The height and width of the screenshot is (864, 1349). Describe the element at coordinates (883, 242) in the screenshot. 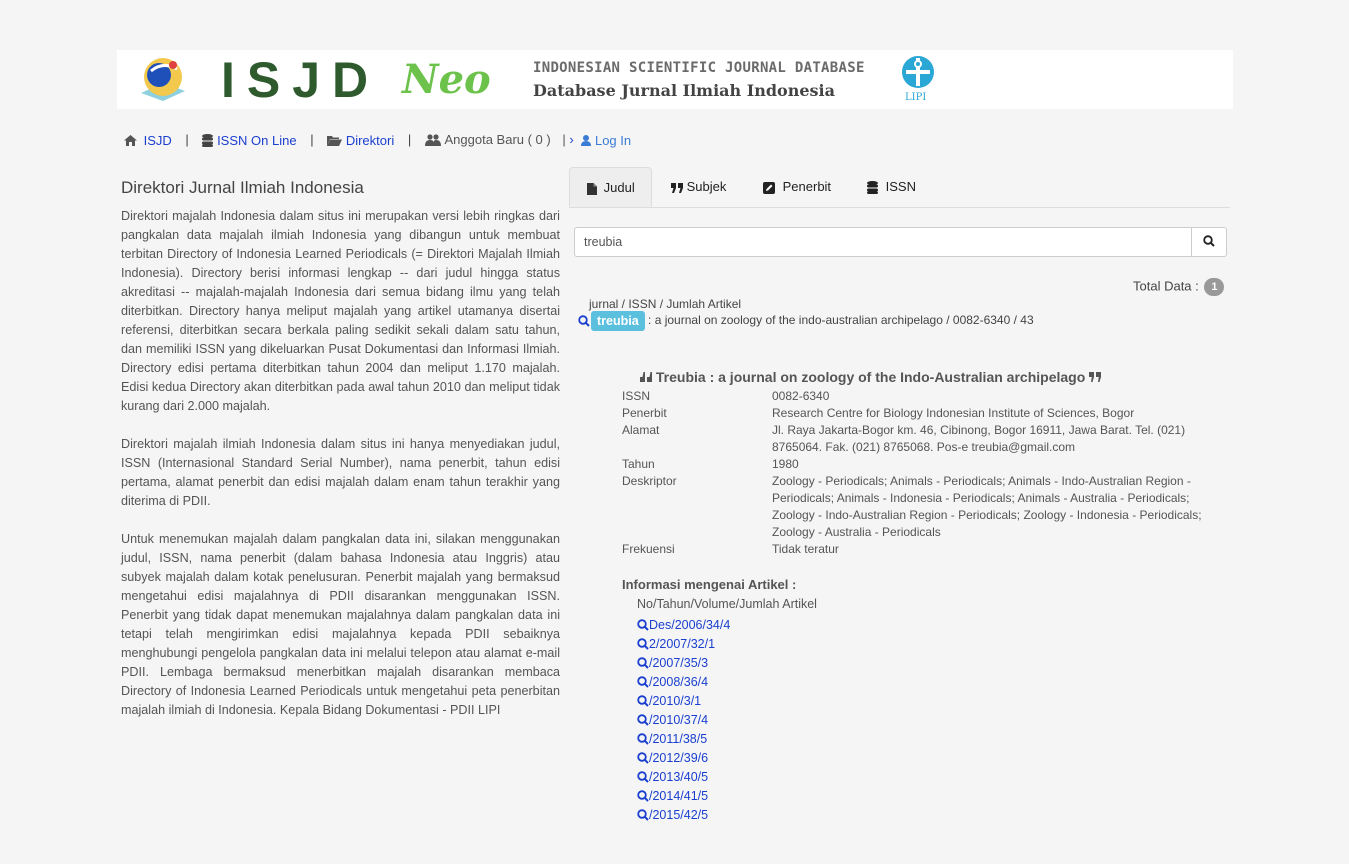

I see `search-input` at that location.